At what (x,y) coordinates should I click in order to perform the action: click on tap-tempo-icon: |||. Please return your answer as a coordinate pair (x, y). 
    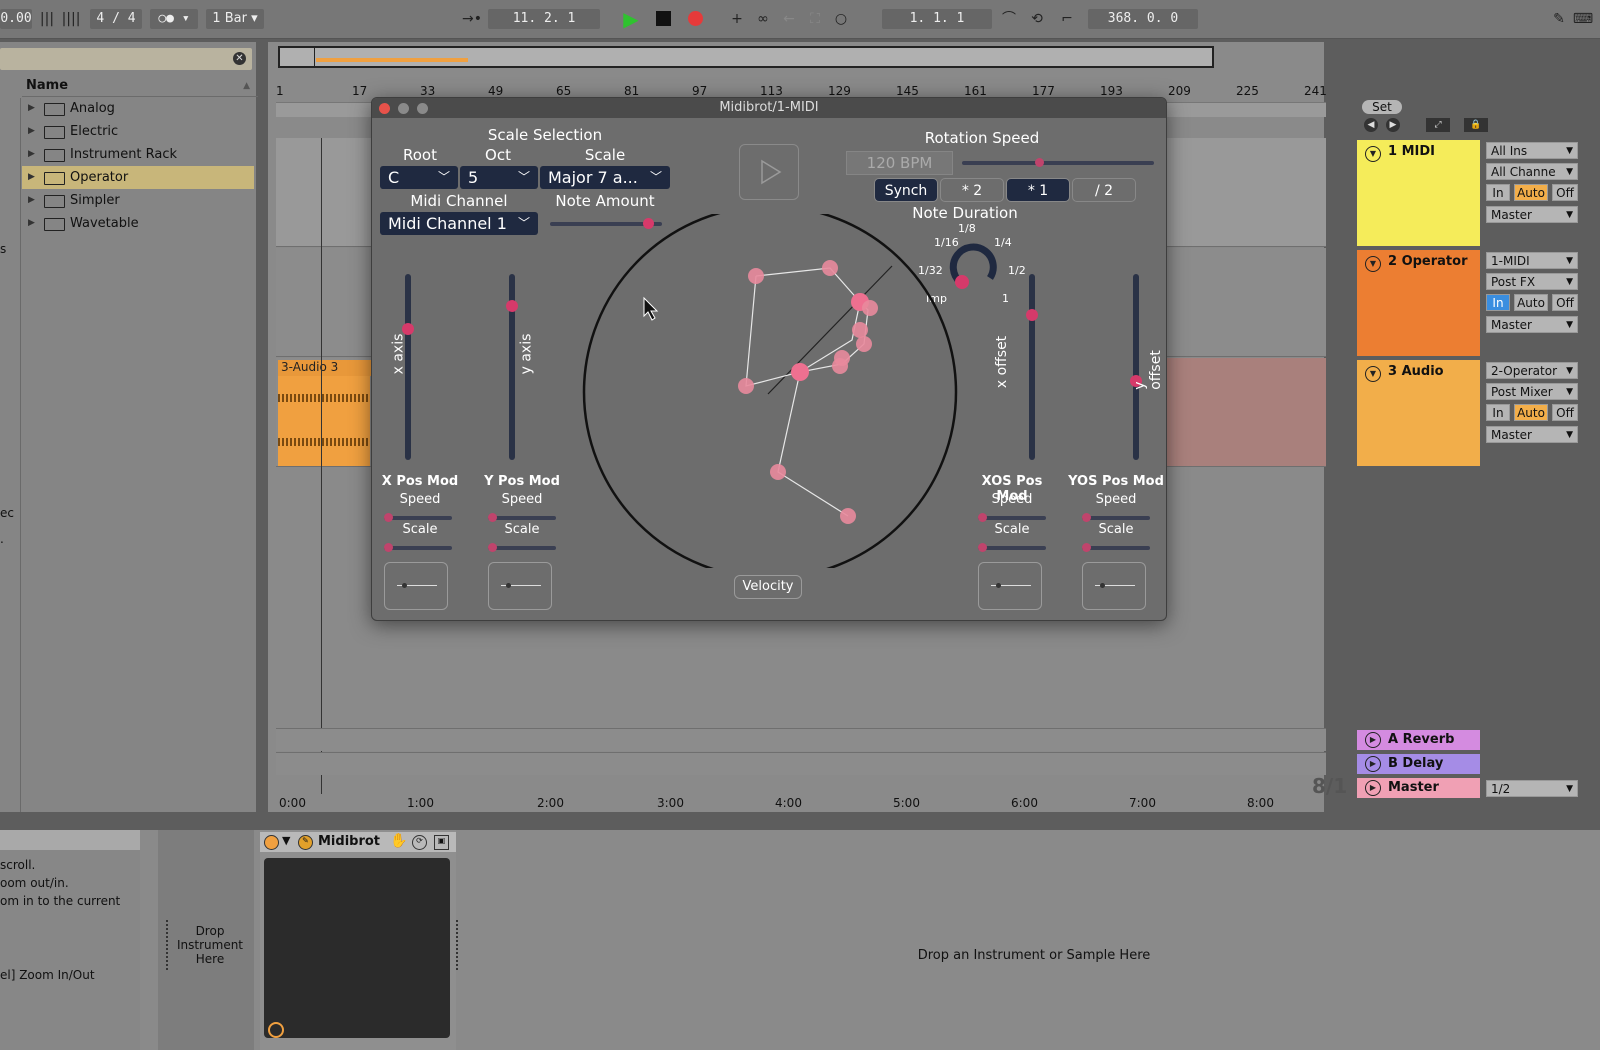
    Looking at the image, I should click on (47, 19).